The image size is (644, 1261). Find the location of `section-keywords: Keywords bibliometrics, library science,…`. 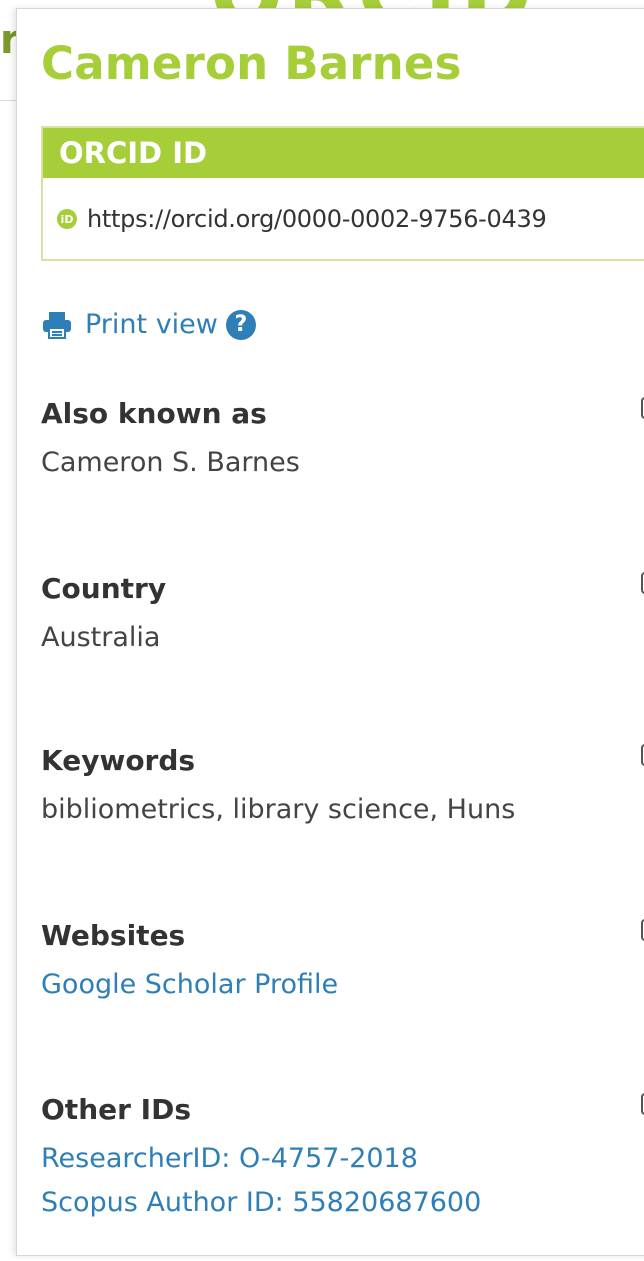

section-keywords: Keywords bibliometrics, library science,… is located at coordinates (342, 784).